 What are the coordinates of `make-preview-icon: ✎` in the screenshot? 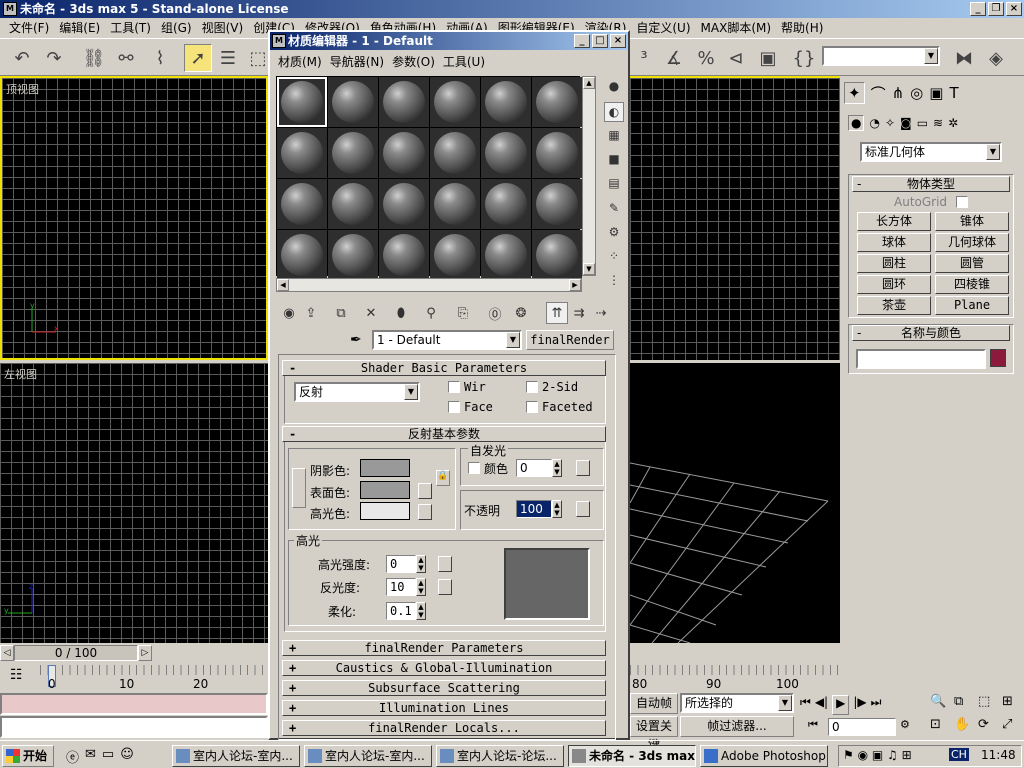 It's located at (614, 208).